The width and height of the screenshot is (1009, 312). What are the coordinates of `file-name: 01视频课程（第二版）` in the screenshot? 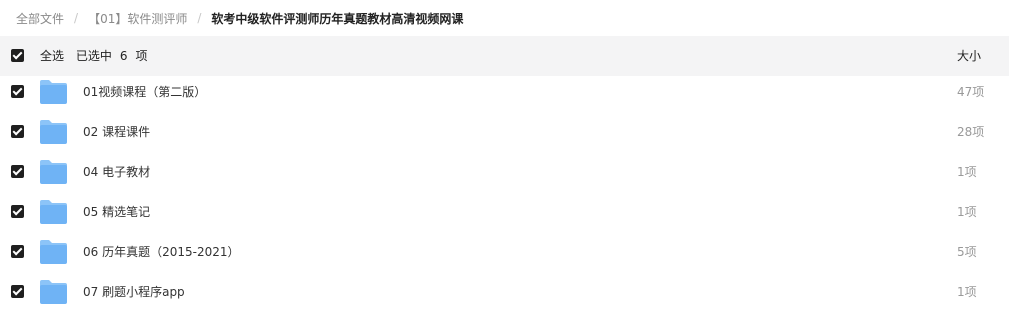 It's located at (144, 92).